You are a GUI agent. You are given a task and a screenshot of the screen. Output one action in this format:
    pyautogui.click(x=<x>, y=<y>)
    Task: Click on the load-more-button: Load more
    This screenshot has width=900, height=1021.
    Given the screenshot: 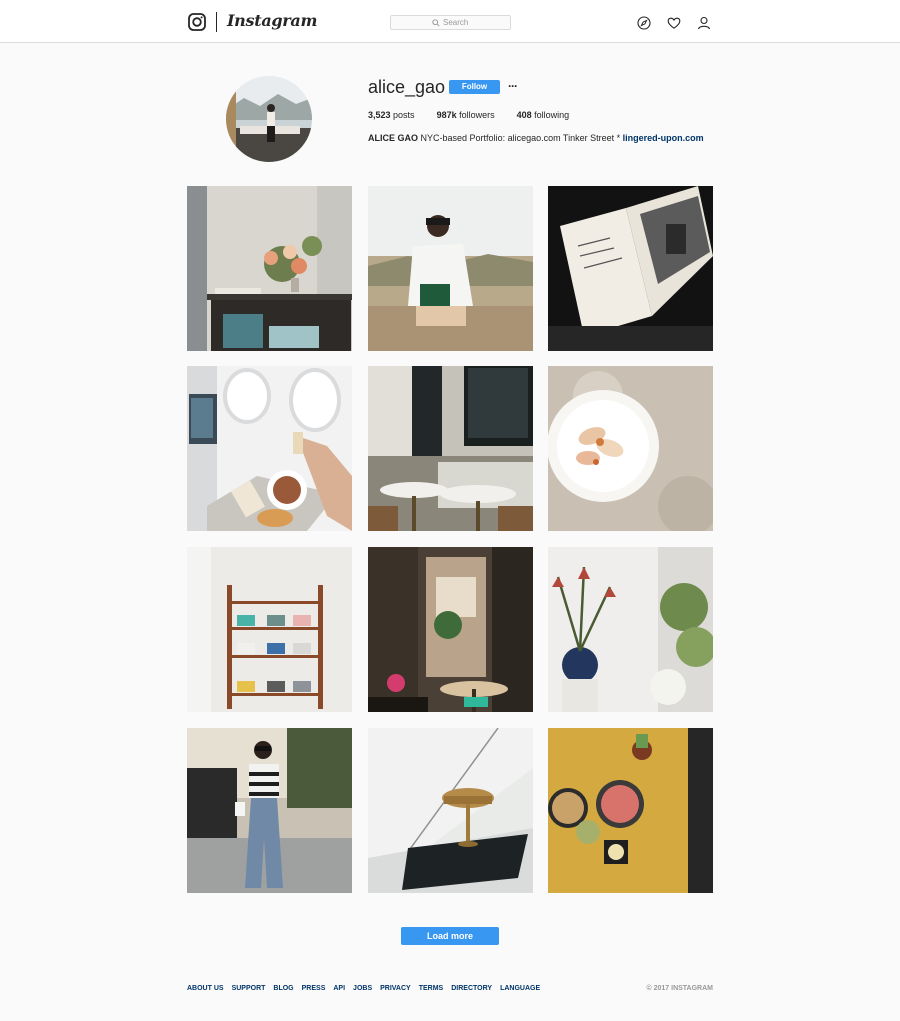 What is the action you would take?
    pyautogui.click(x=450, y=936)
    